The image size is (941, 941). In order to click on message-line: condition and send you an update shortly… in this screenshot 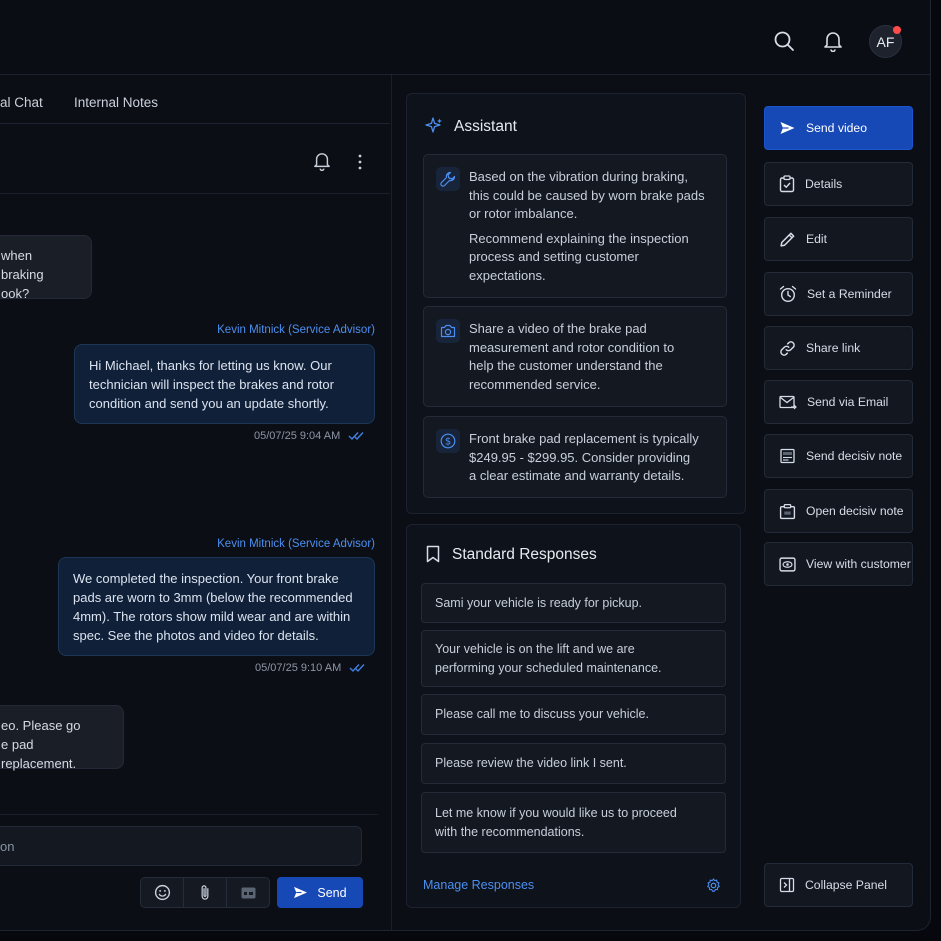, I will do `click(209, 403)`.